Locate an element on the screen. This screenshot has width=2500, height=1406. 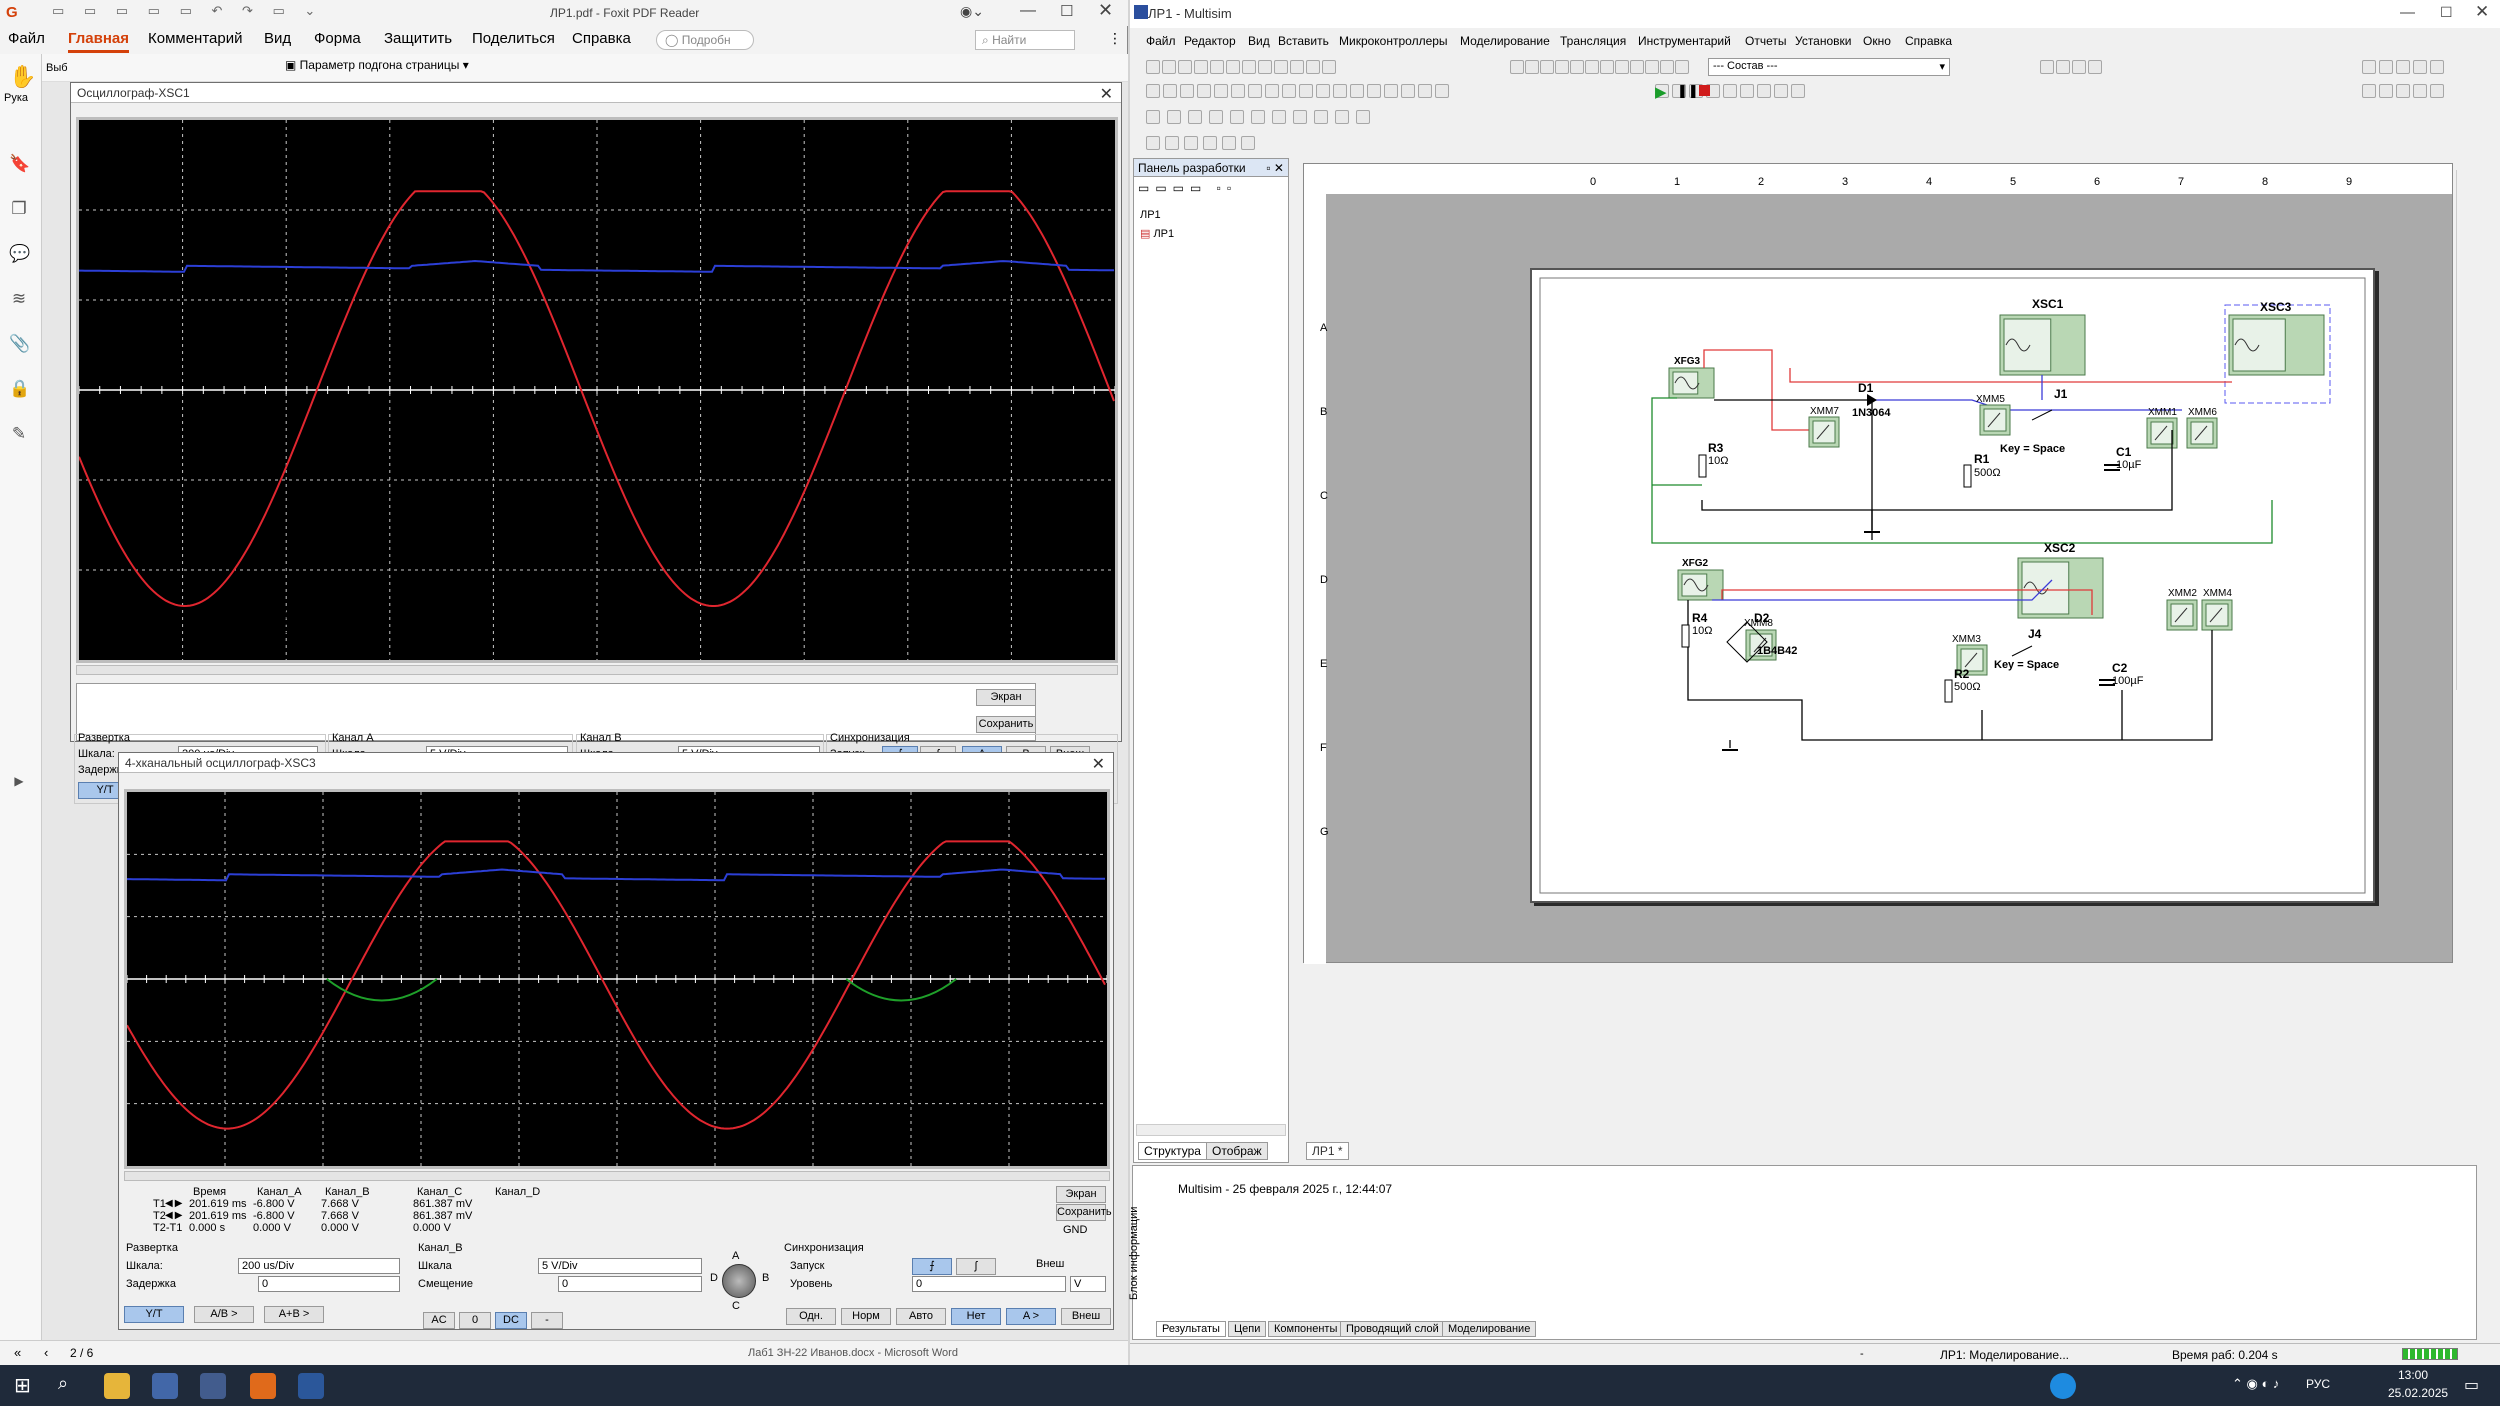
panel-hscroll is located at coordinates (1211, 1130).